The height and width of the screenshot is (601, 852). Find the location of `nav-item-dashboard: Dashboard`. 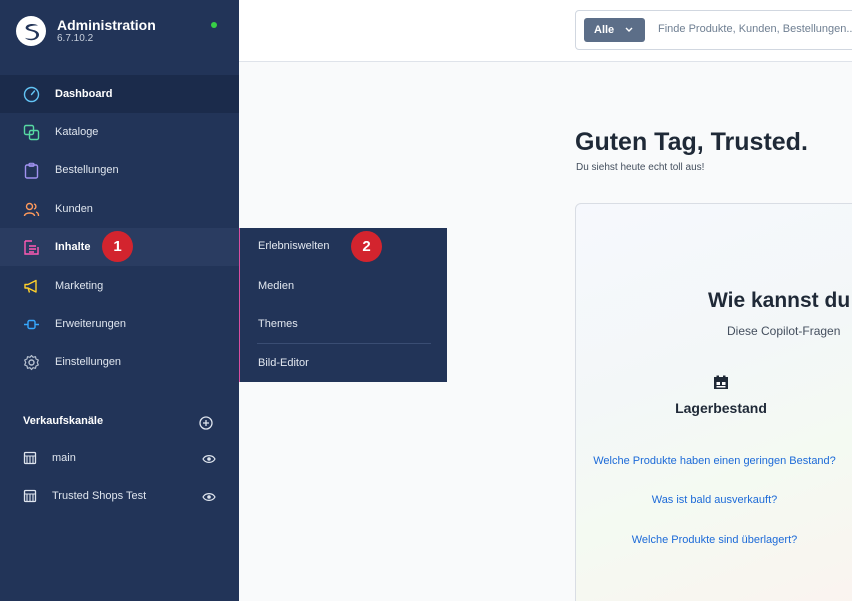

nav-item-dashboard: Dashboard is located at coordinates (119, 94).